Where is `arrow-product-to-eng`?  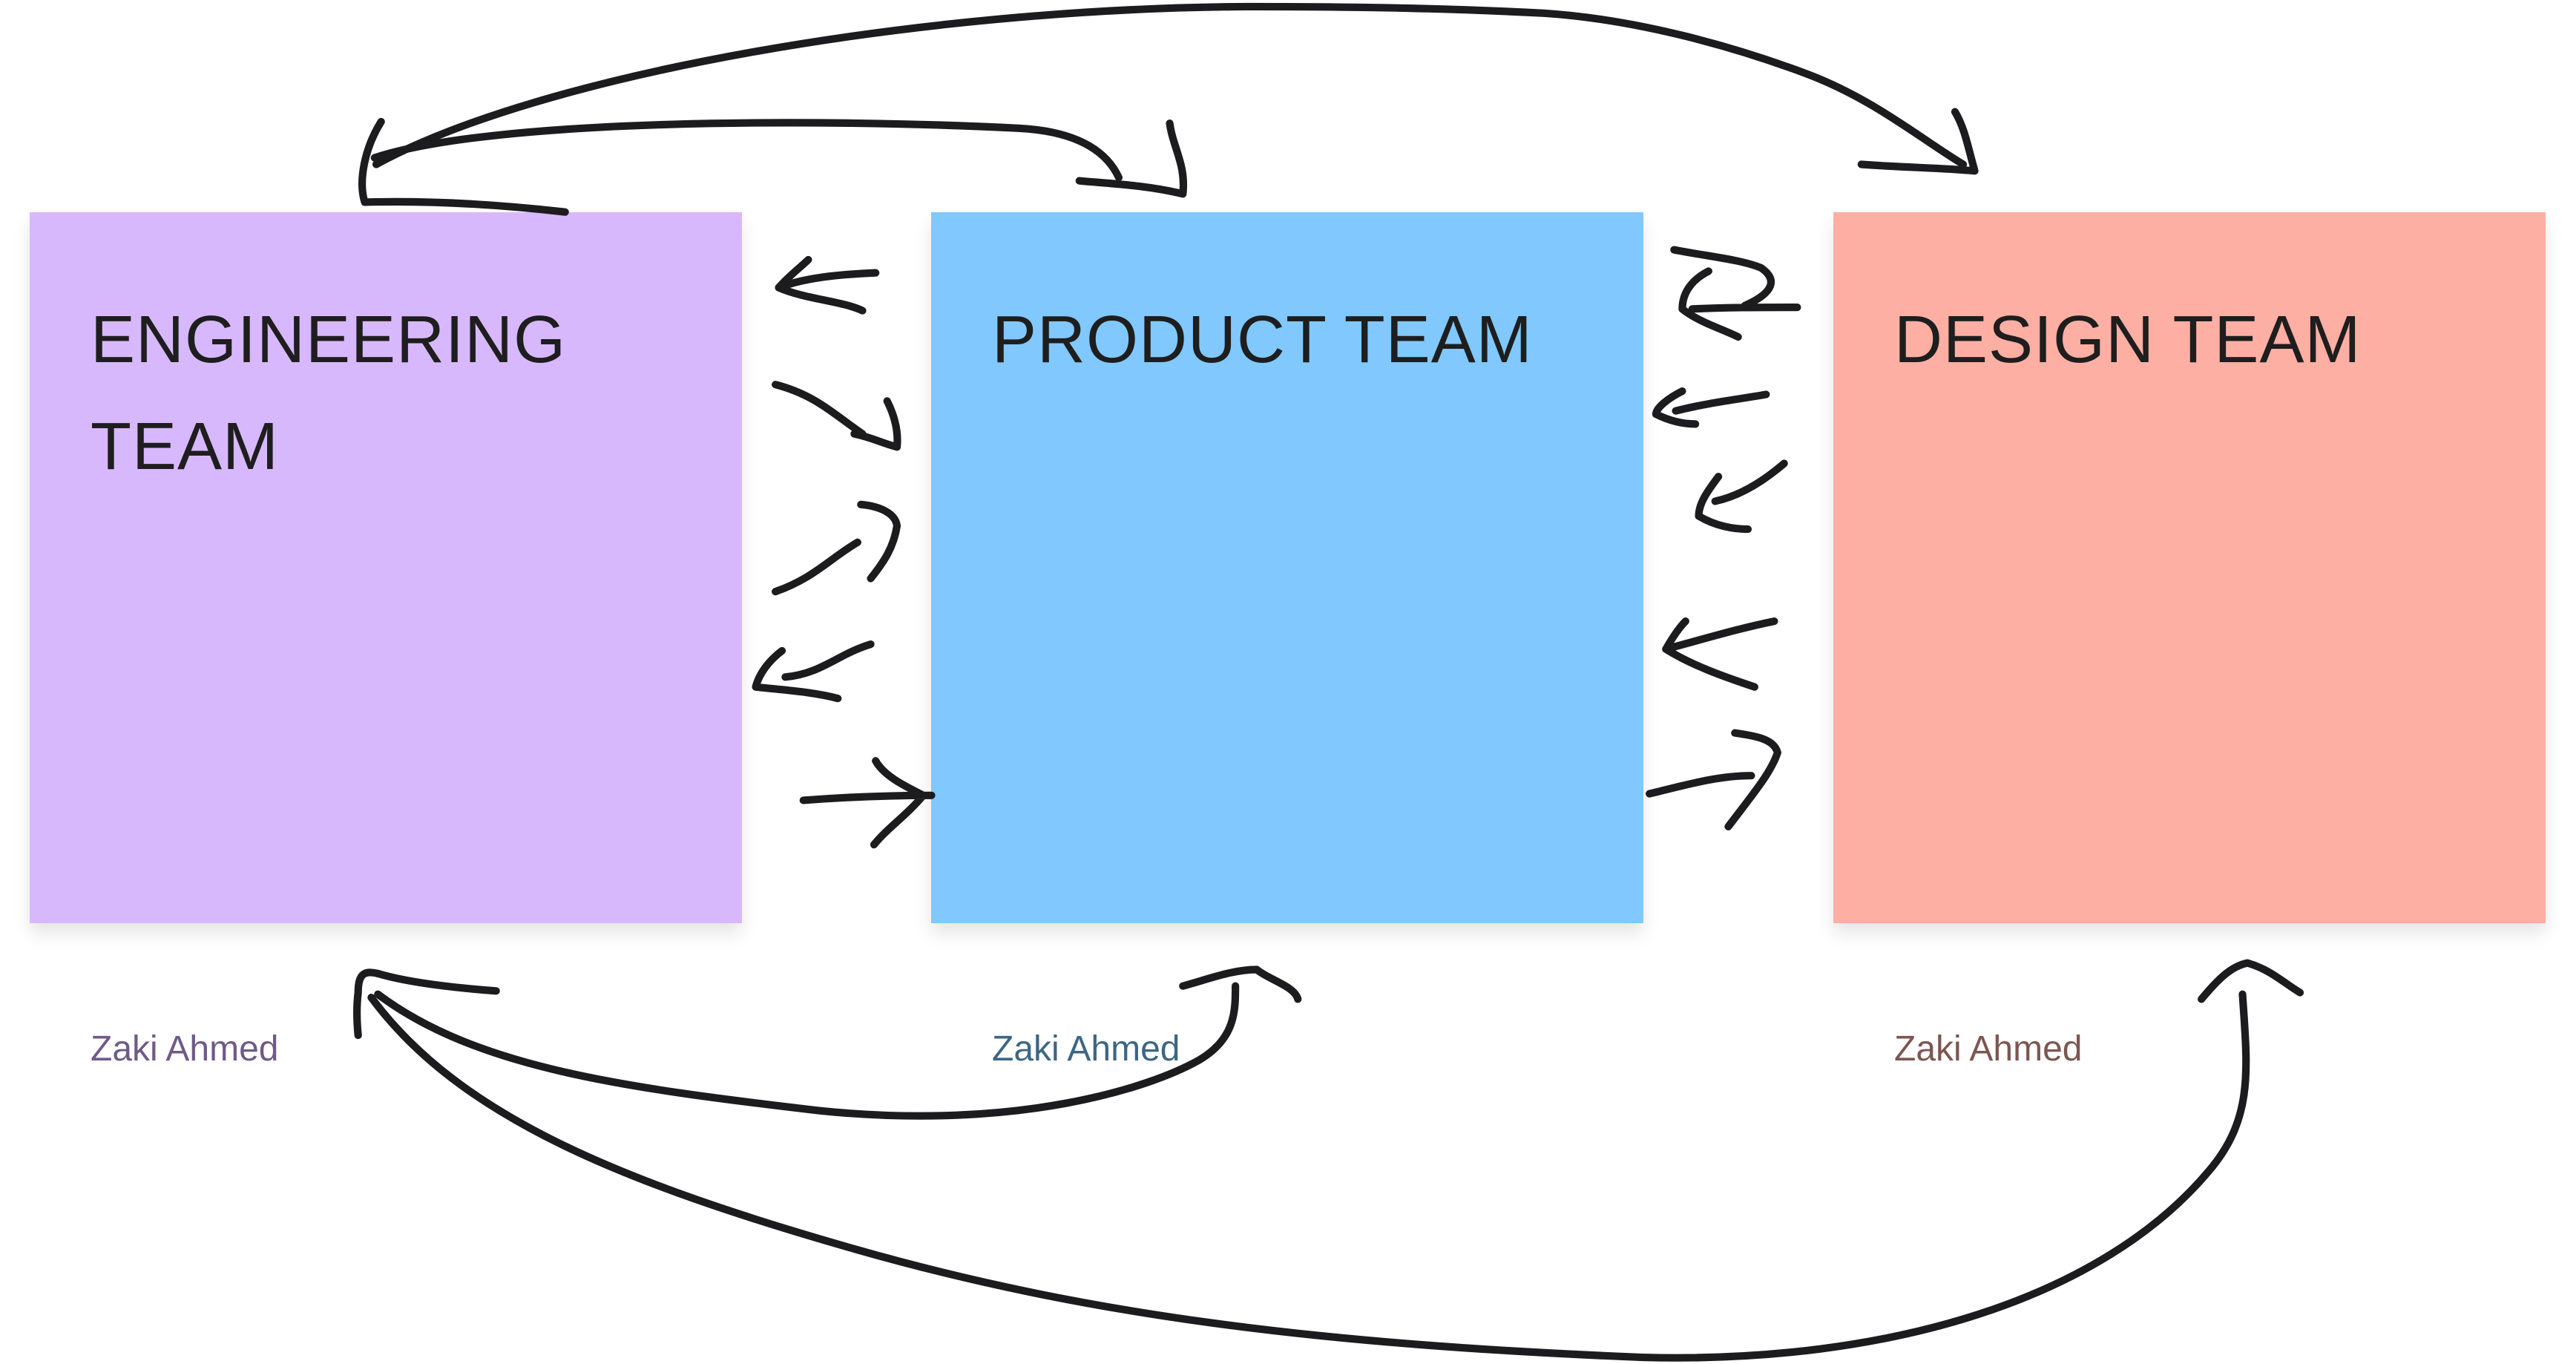
arrow-product-to-eng is located at coordinates (807, 1051).